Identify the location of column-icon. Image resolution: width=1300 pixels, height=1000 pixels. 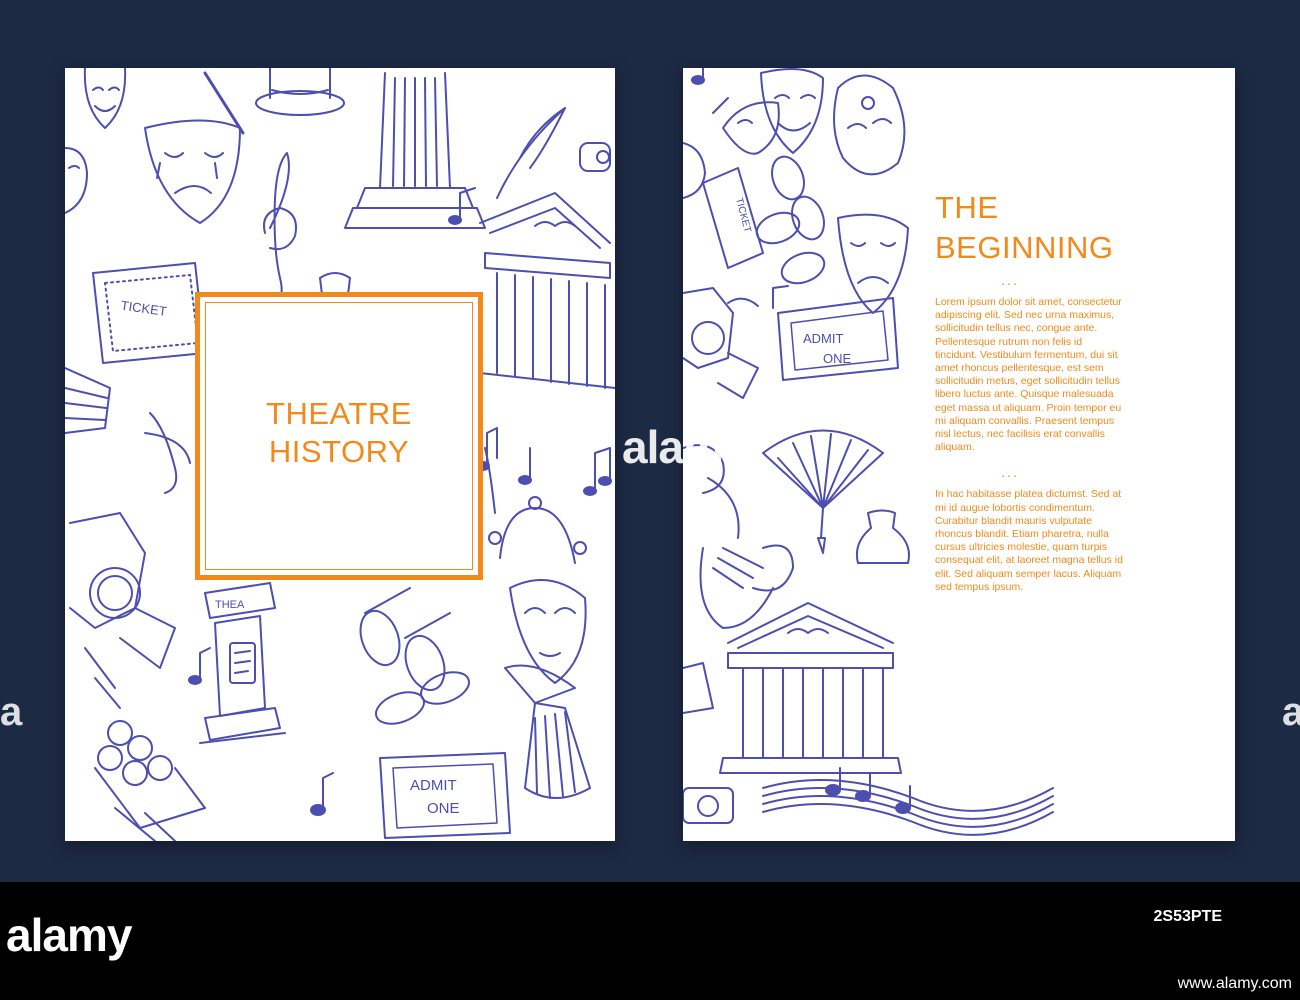
(415, 150).